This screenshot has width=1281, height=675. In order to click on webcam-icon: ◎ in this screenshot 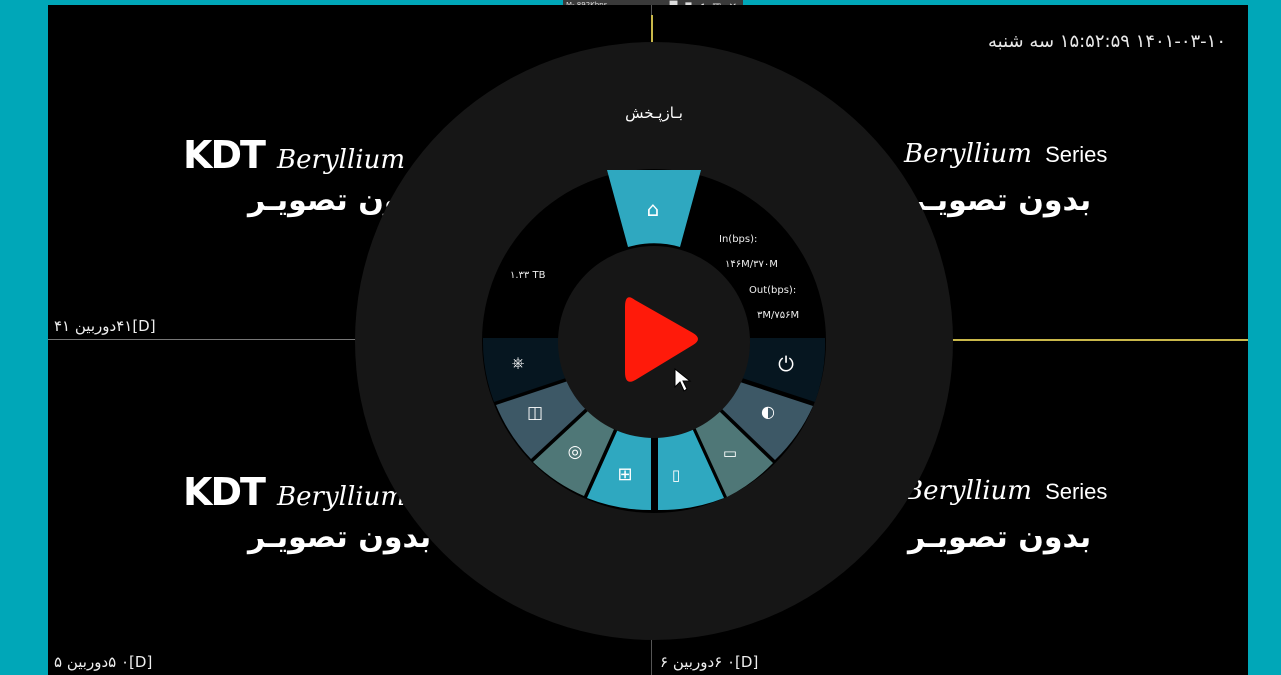, I will do `click(575, 452)`.